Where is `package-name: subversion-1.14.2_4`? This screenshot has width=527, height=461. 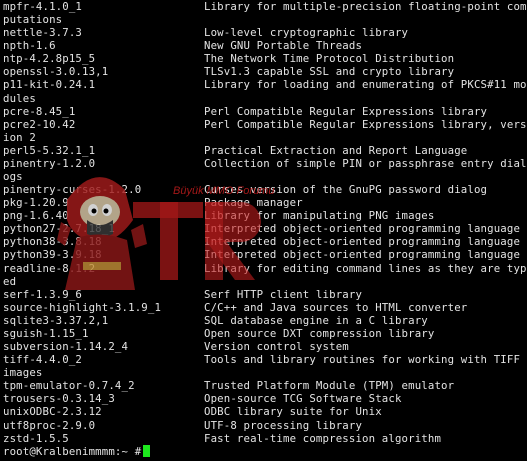 package-name: subversion-1.14.2_4 is located at coordinates (66, 347).